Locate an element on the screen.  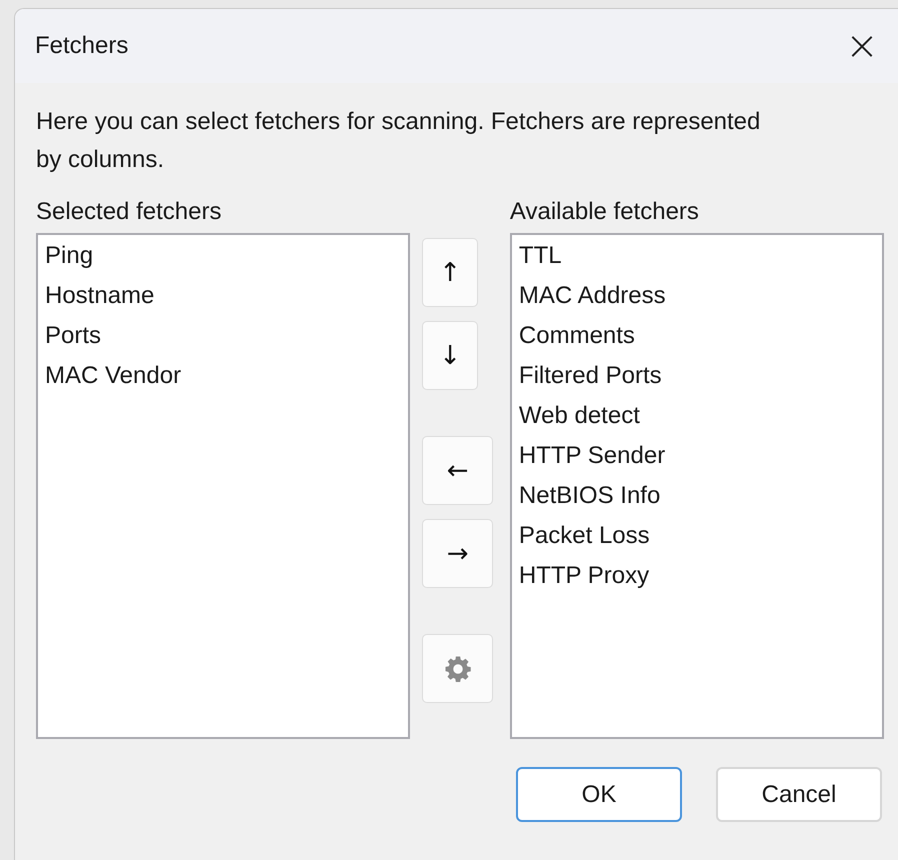
description-text: Here you can select fetchers for scanning. Fetchers are represented by columns. is located at coordinates (398, 141).